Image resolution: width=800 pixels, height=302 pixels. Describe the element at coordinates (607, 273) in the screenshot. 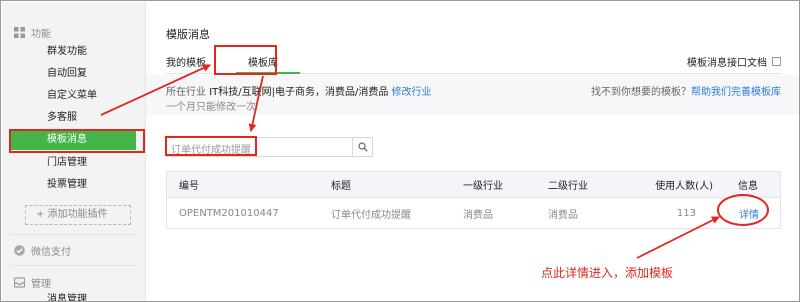

I see `annotation-text: 点此详情进入，添加模板` at that location.